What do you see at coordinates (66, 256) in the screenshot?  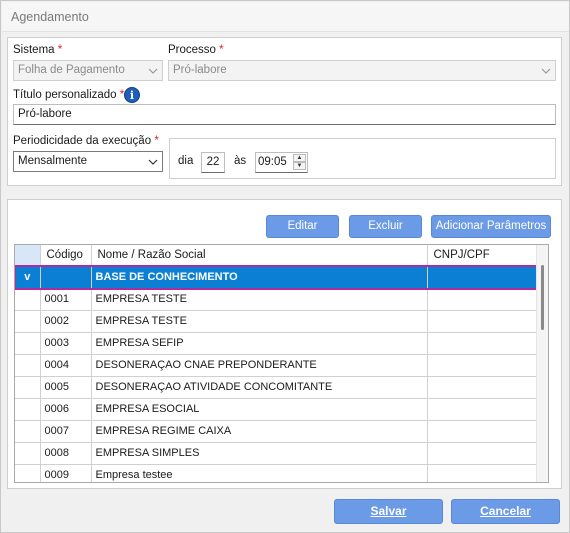 I see `col-header-codigo: Código` at bounding box center [66, 256].